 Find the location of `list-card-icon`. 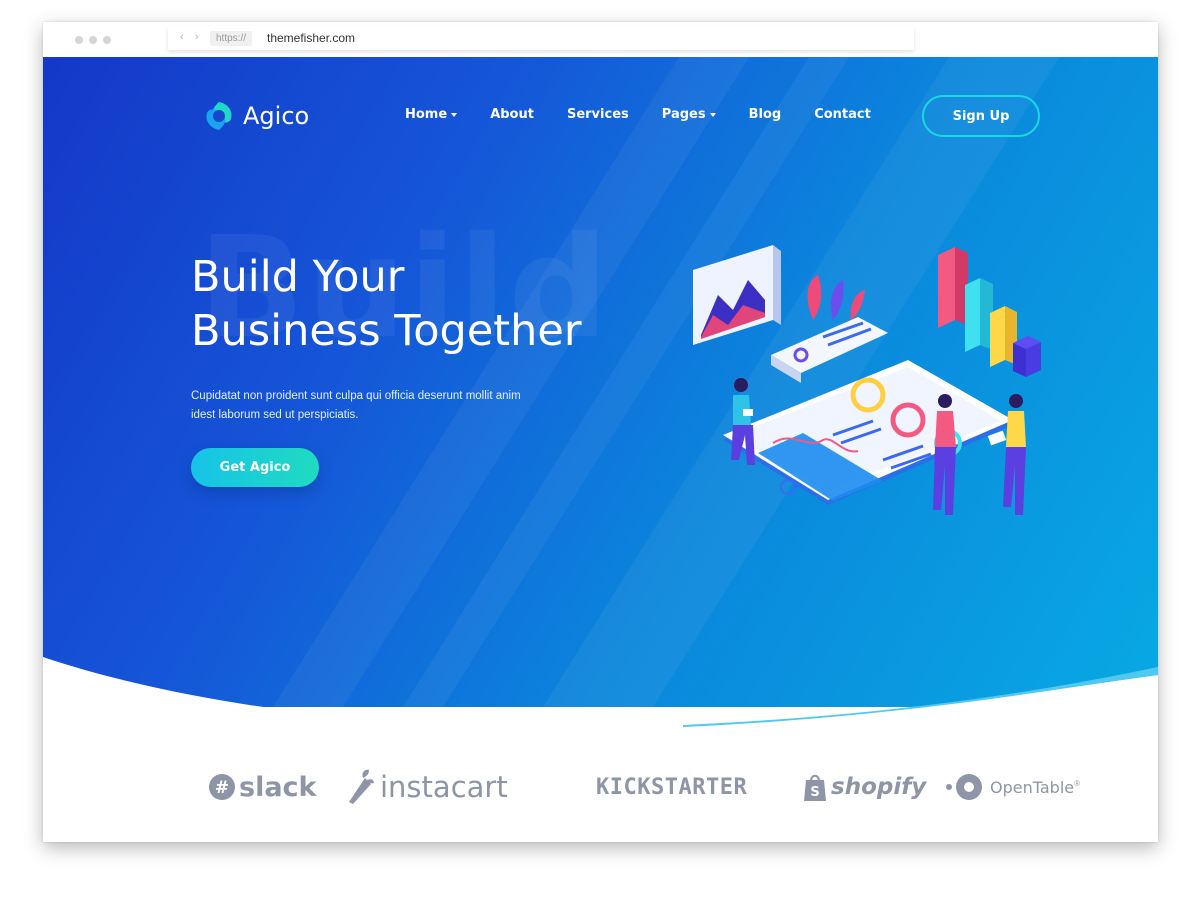

list-card-icon is located at coordinates (829, 350).